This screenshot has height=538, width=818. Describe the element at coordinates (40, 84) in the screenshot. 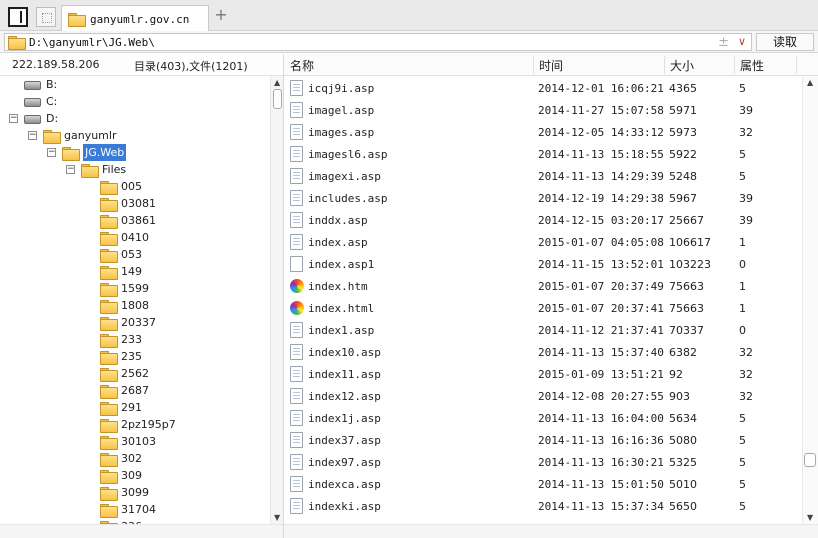

I see `tree-drive-b: B:` at that location.